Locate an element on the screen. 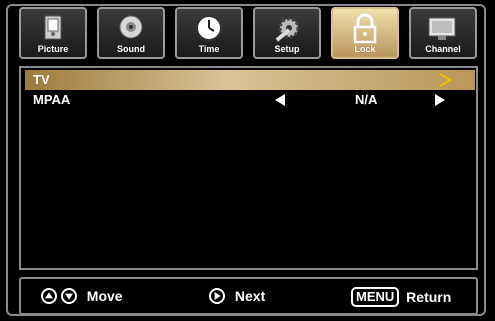 The image size is (495, 321). menu-row-mpaa: MPAA N/A is located at coordinates (250, 100).